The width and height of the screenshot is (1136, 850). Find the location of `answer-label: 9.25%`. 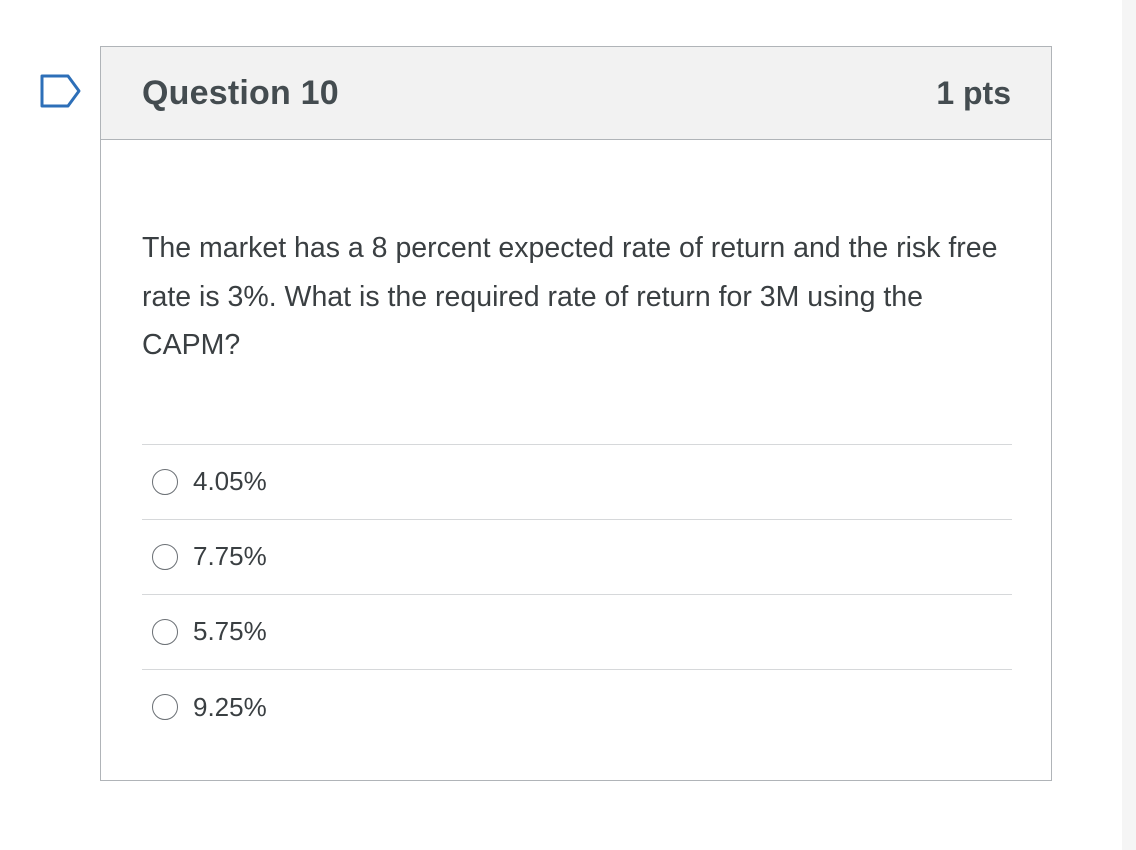

answer-label: 9.25% is located at coordinates (230, 706).